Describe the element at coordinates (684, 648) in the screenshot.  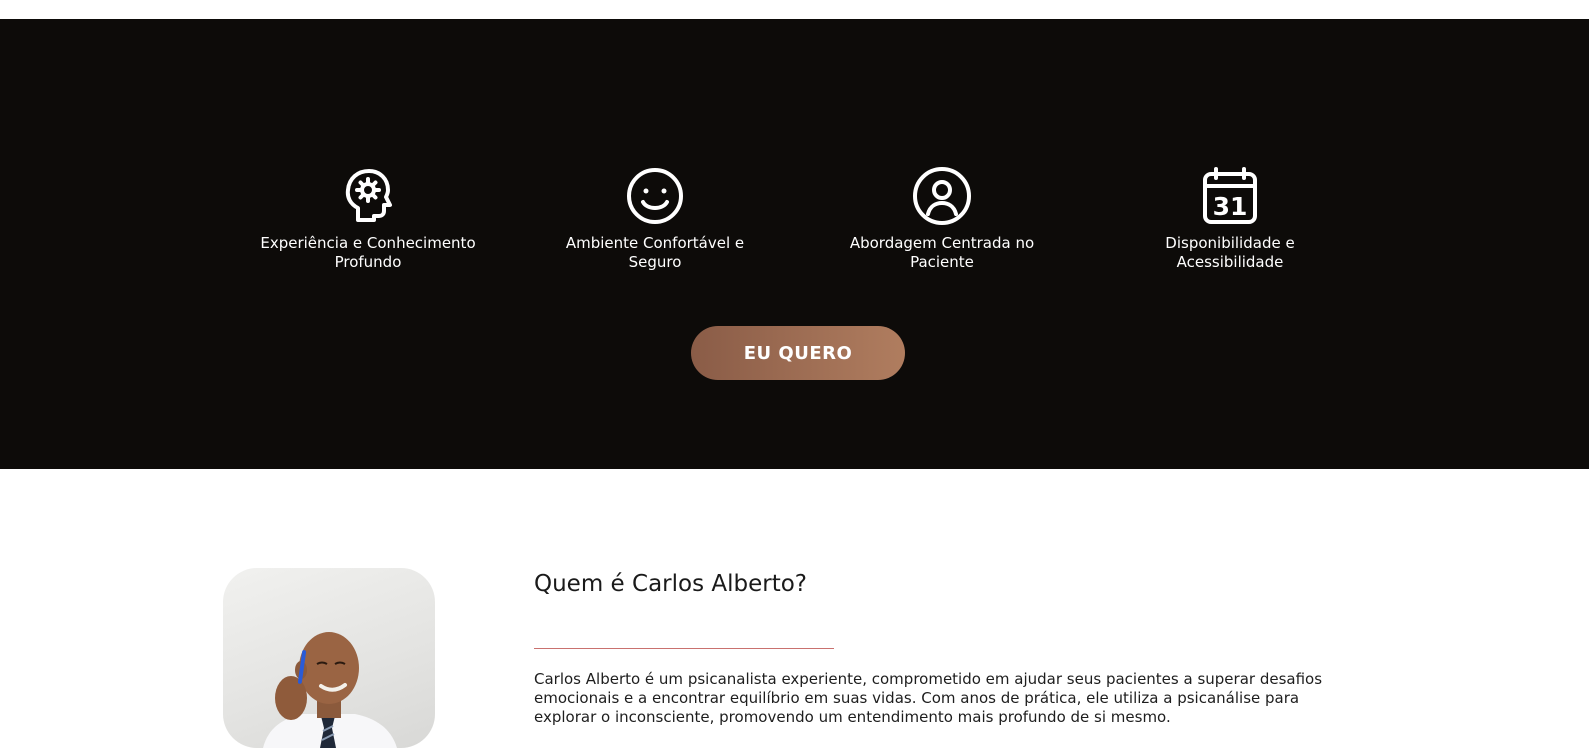
I see `title-divider` at that location.